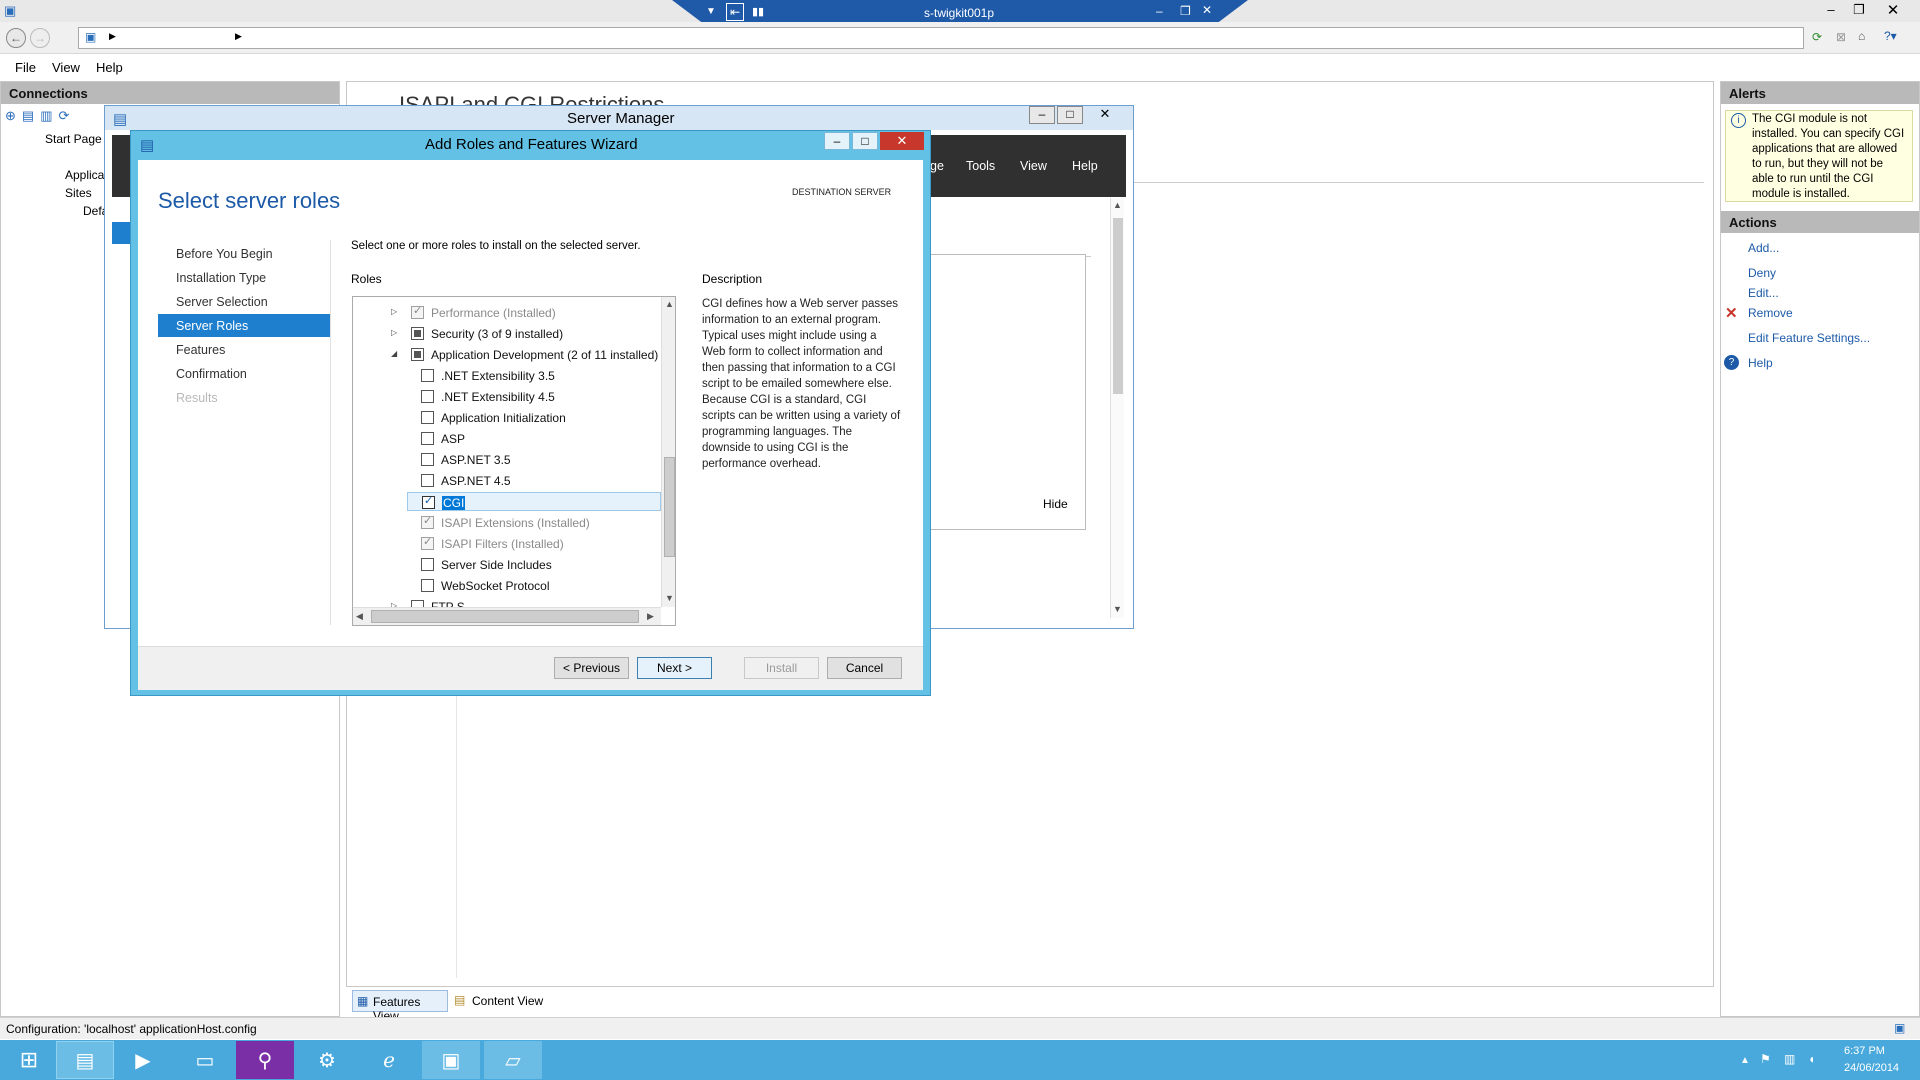 The image size is (1920, 1080). Describe the element at coordinates (1864, 1051) in the screenshot. I see `clock-time: 6:37 PM` at that location.